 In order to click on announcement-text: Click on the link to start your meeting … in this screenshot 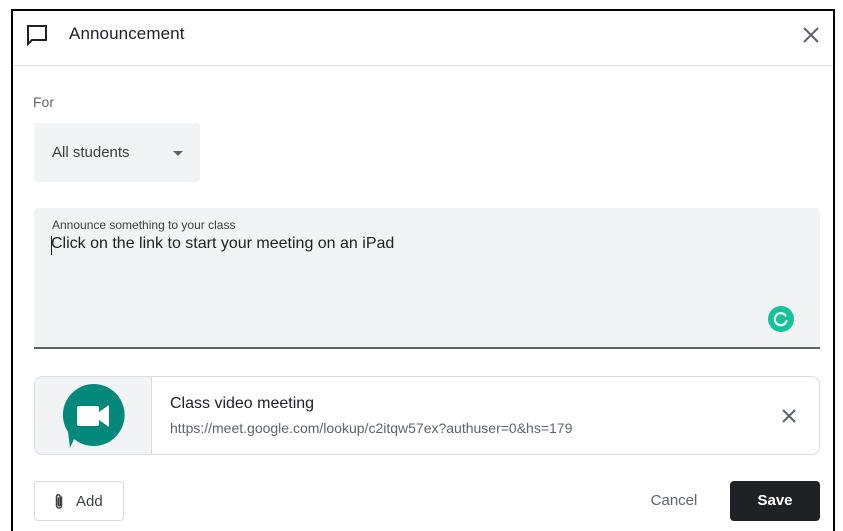, I will do `click(223, 243)`.